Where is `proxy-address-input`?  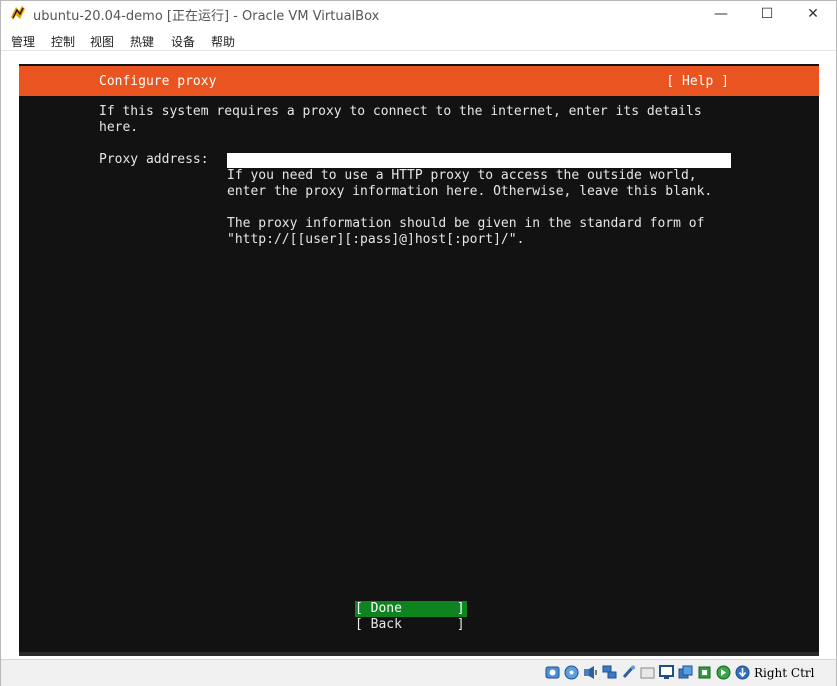 proxy-address-input is located at coordinates (479, 160).